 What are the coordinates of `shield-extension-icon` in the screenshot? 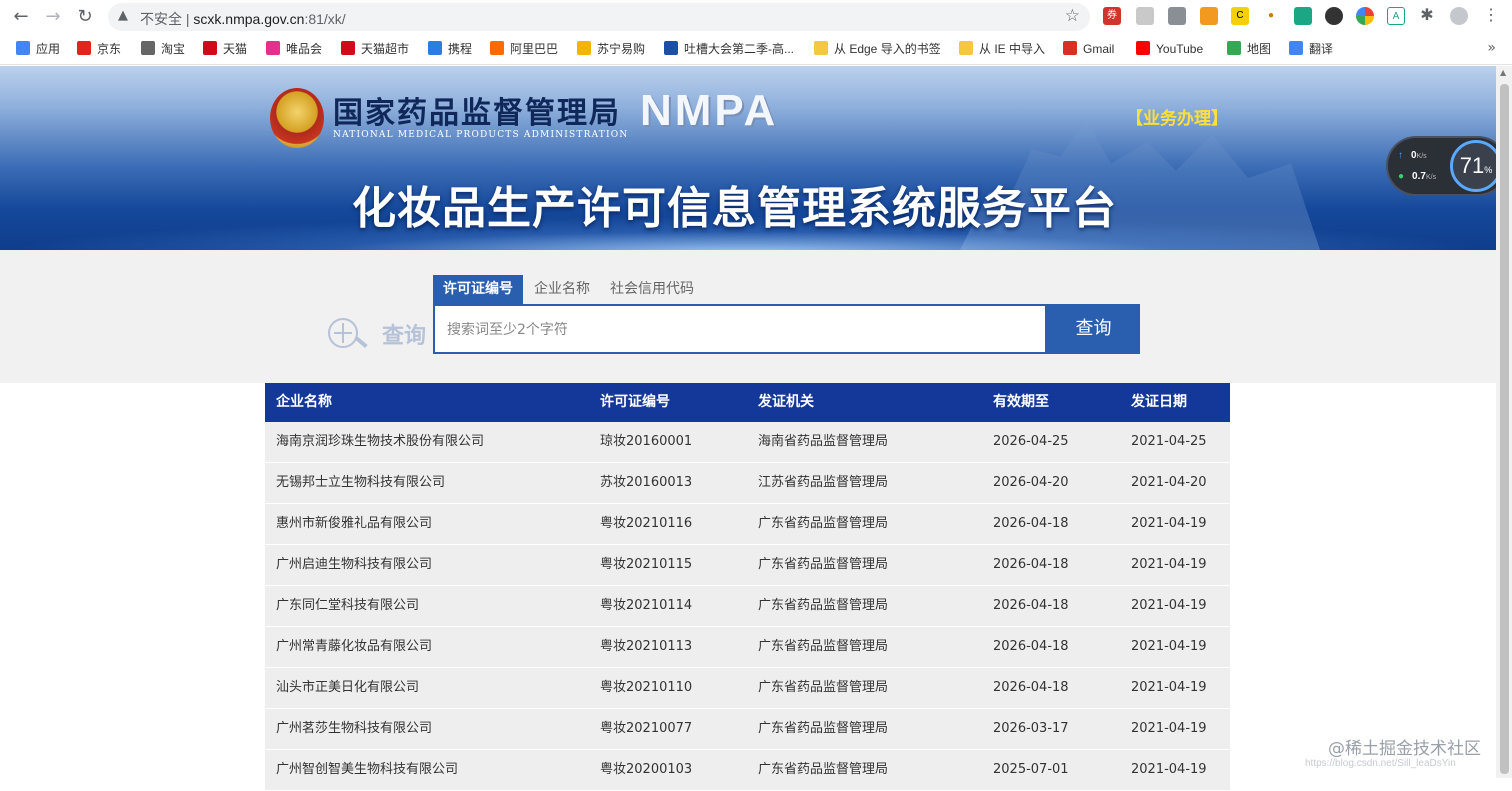 It's located at (1145, 16).